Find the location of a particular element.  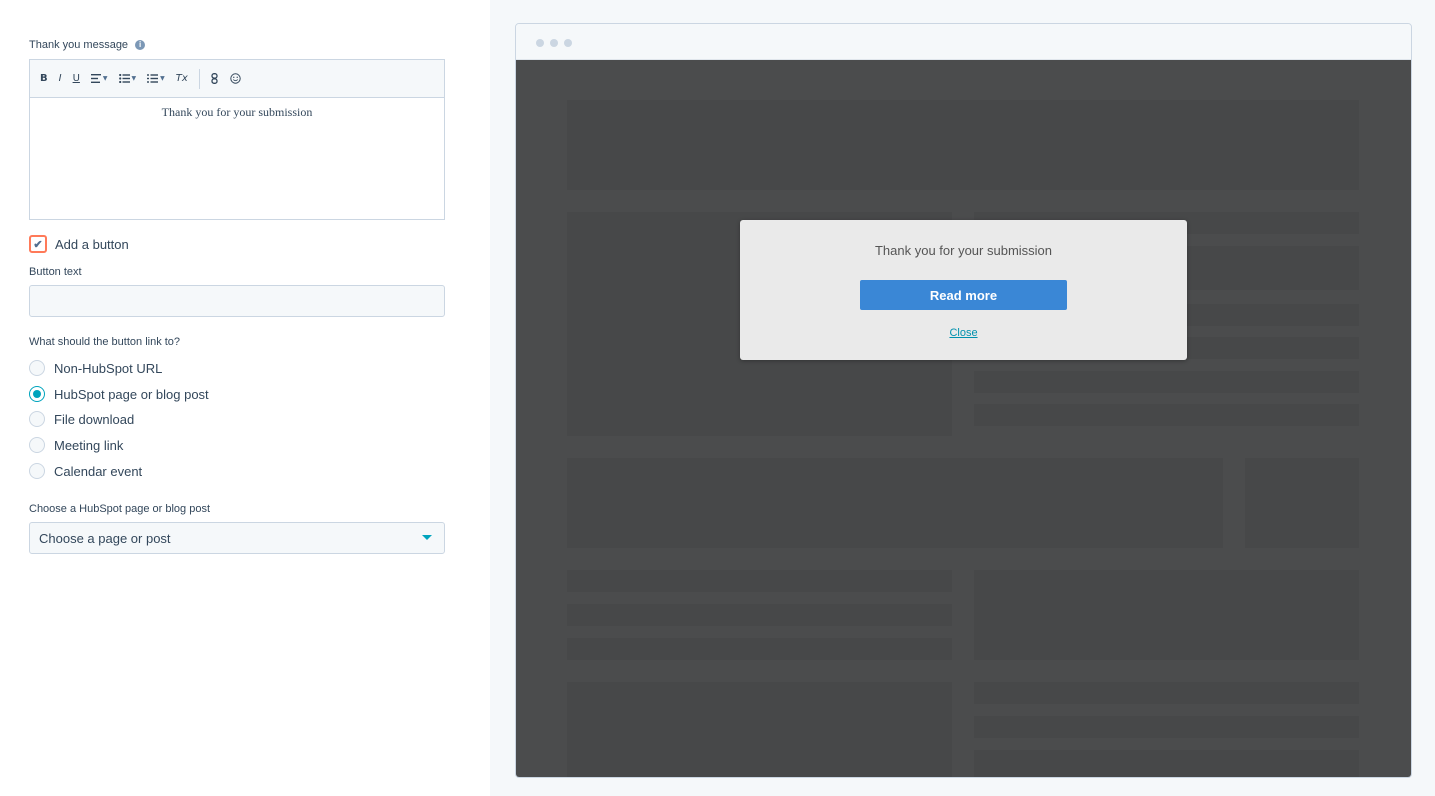

numbered-list-icon: ▼ is located at coordinates (156, 78).